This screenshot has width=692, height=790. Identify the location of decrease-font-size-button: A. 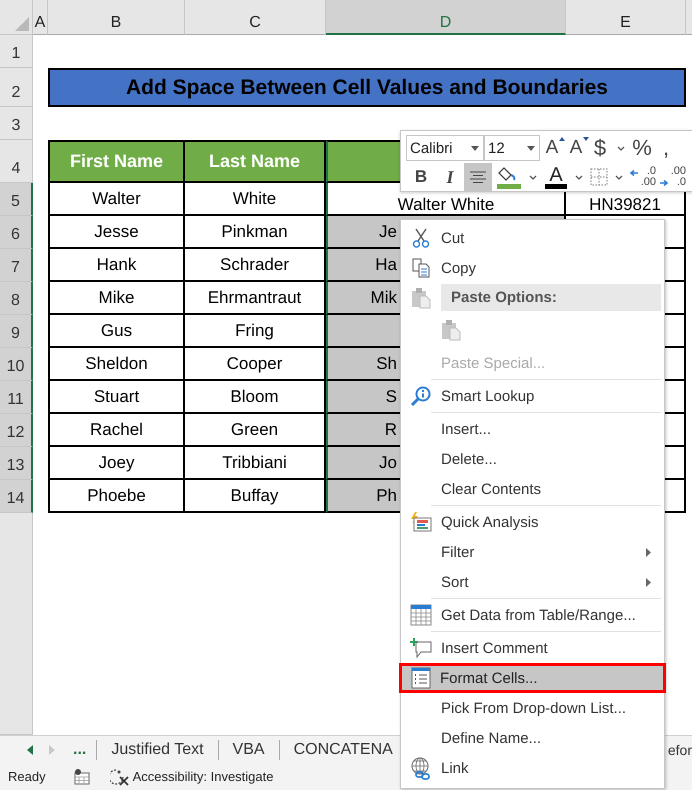
(576, 148).